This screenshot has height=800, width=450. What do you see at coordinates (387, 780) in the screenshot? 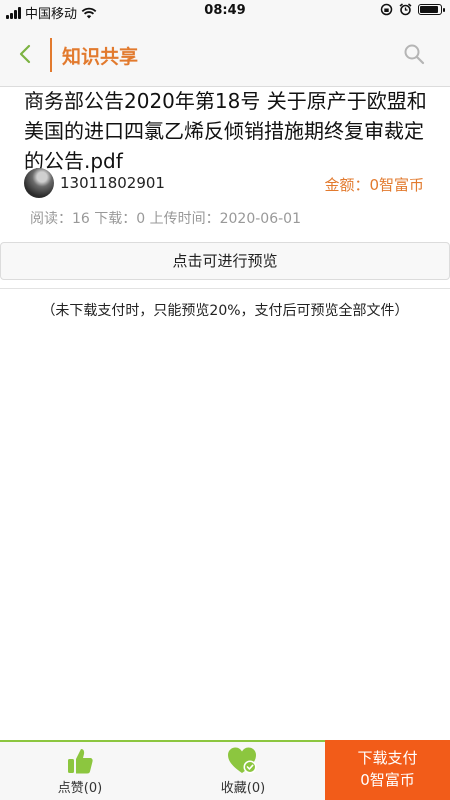
I see `pay-button-line2: 0智富币` at bounding box center [387, 780].